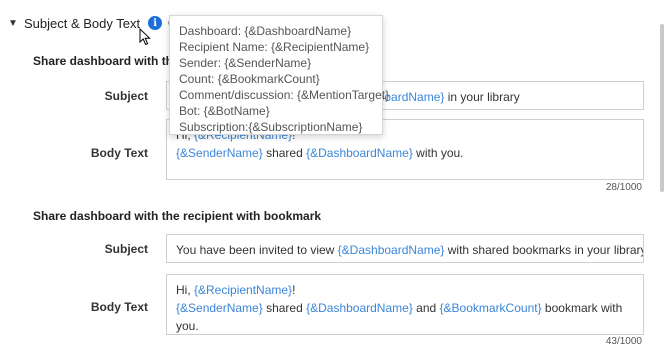  What do you see at coordinates (623, 341) in the screenshot?
I see `character-counter: 43/1000` at bounding box center [623, 341].